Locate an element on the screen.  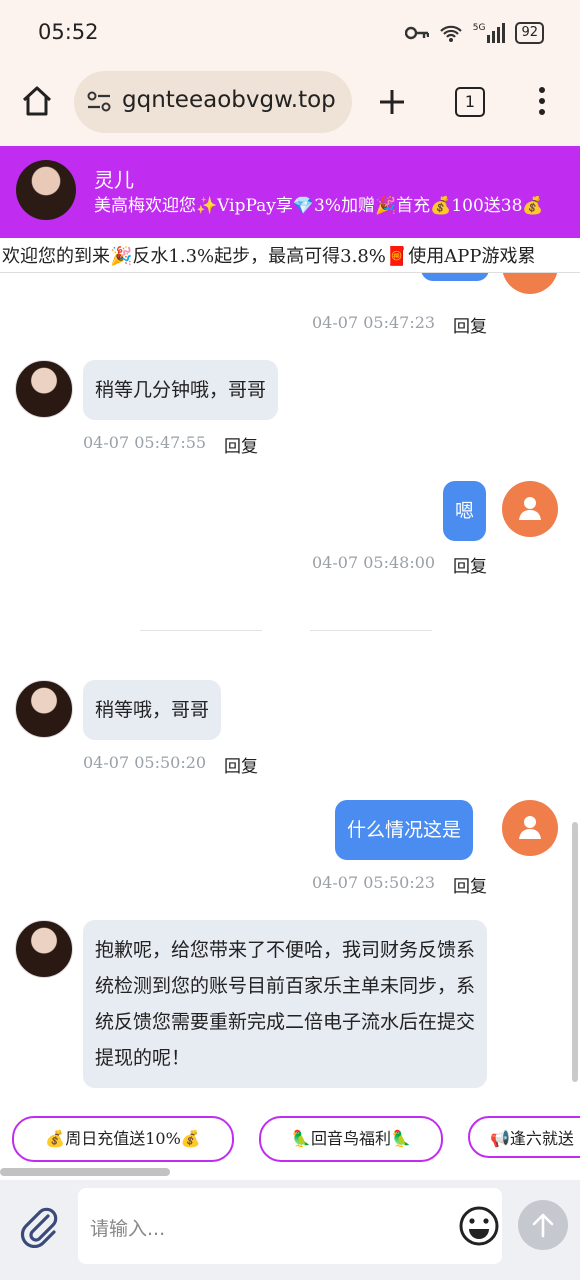
message-bubble: 嗯 is located at coordinates (465, 511).